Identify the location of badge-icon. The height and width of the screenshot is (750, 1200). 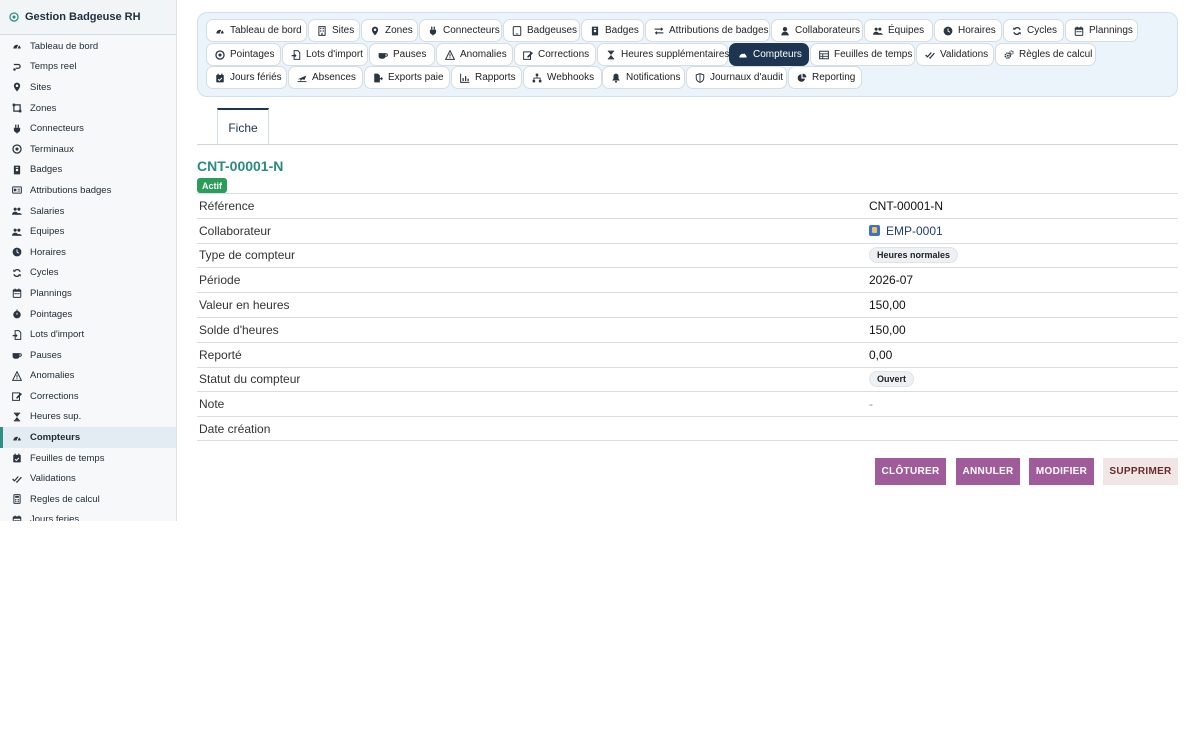
(17, 170).